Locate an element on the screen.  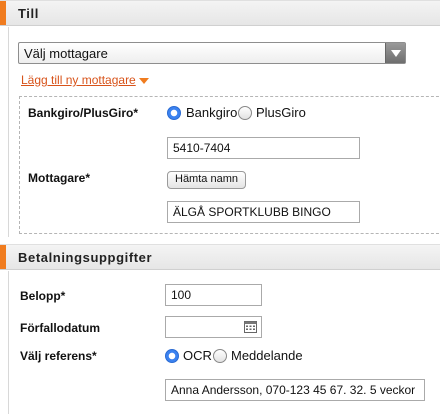
payment-title: Betalningsuppgifter is located at coordinates (85, 257).